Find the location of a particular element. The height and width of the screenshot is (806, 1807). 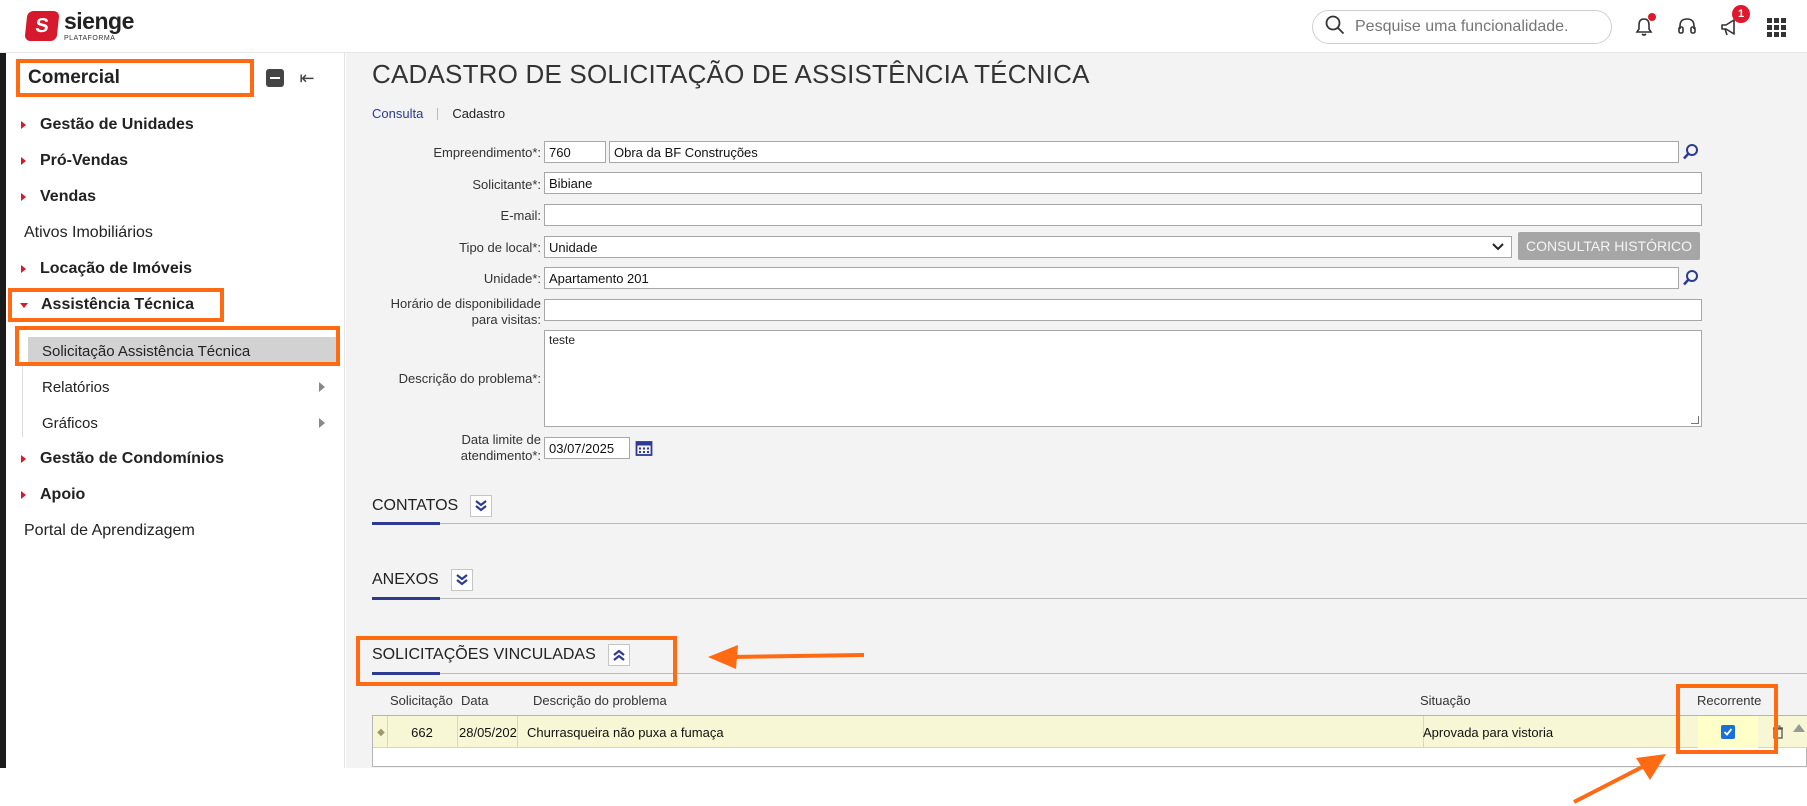

horario-label-line2: para visitas: is located at coordinates (506, 319).